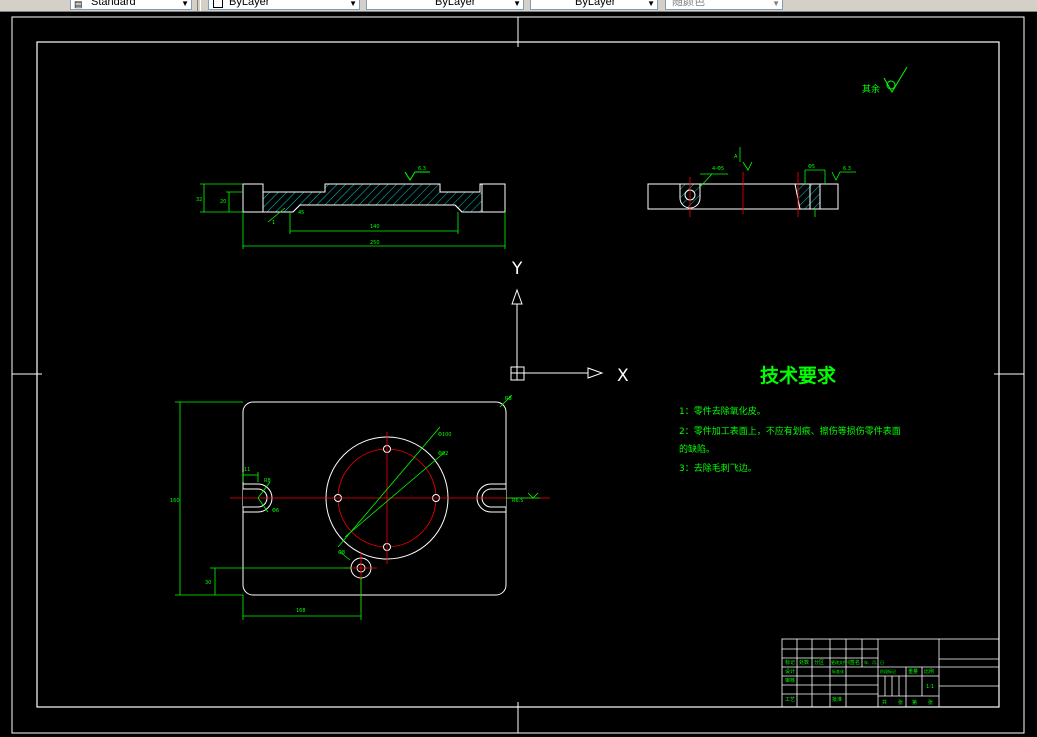 The image size is (1037, 737). Describe the element at coordinates (913, 671) in the screenshot. I see `tb-weight: 重量` at that location.